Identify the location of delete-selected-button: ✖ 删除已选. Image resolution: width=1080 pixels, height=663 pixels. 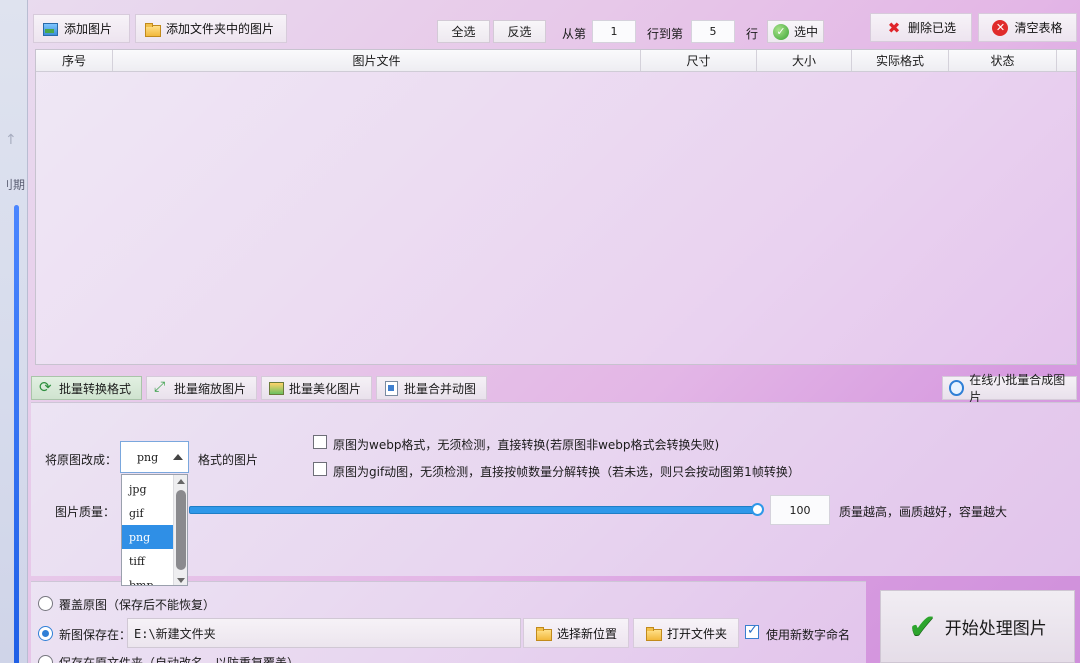
(921, 27).